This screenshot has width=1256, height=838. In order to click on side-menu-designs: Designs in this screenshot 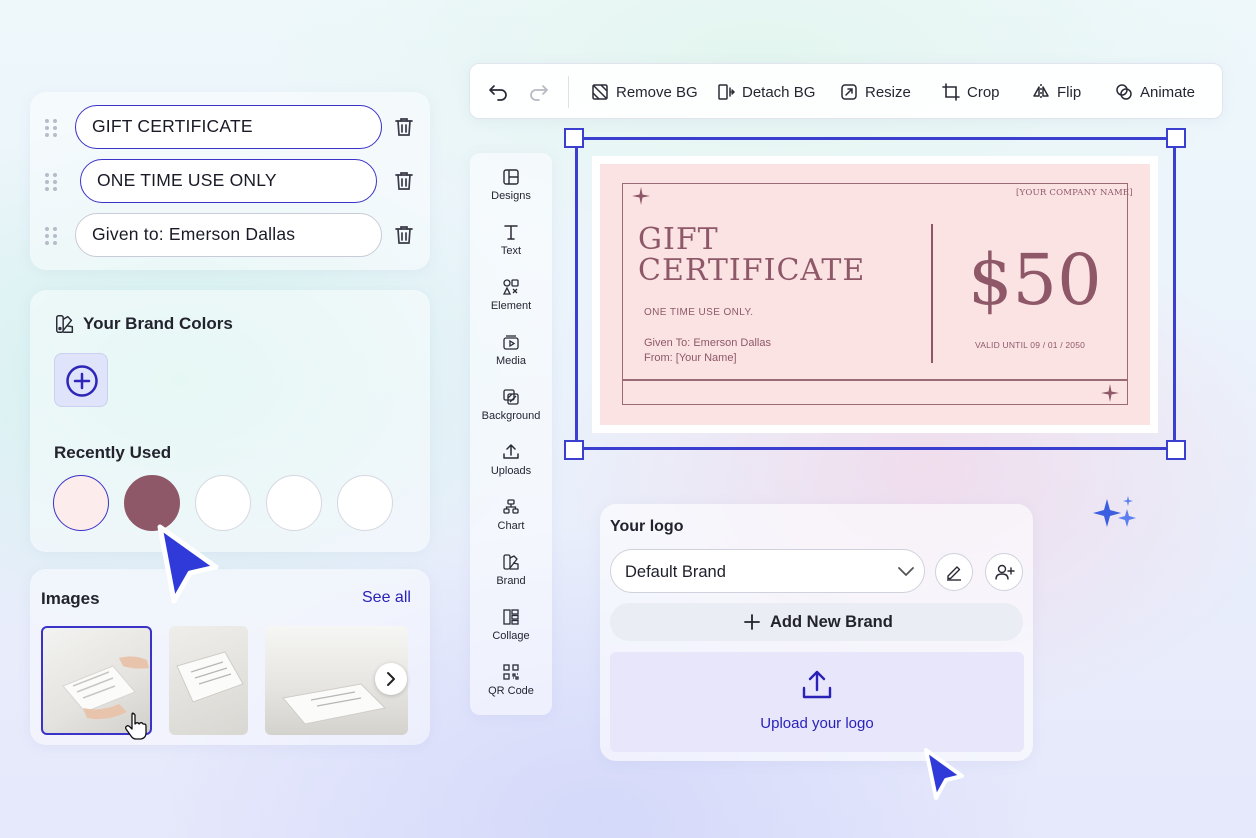, I will do `click(511, 195)`.